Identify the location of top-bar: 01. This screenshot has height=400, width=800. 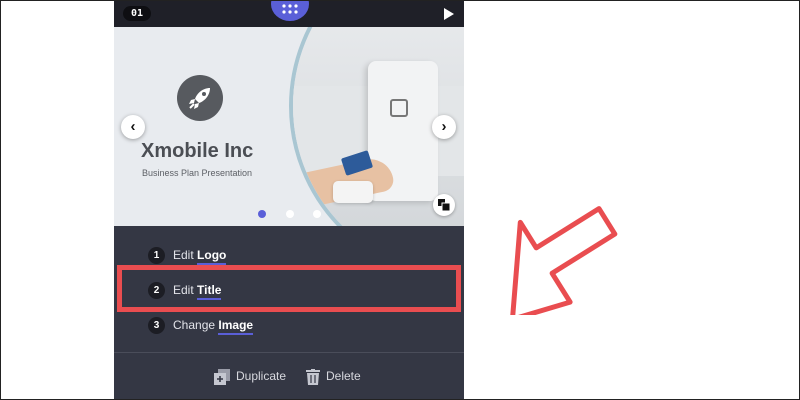
(289, 13).